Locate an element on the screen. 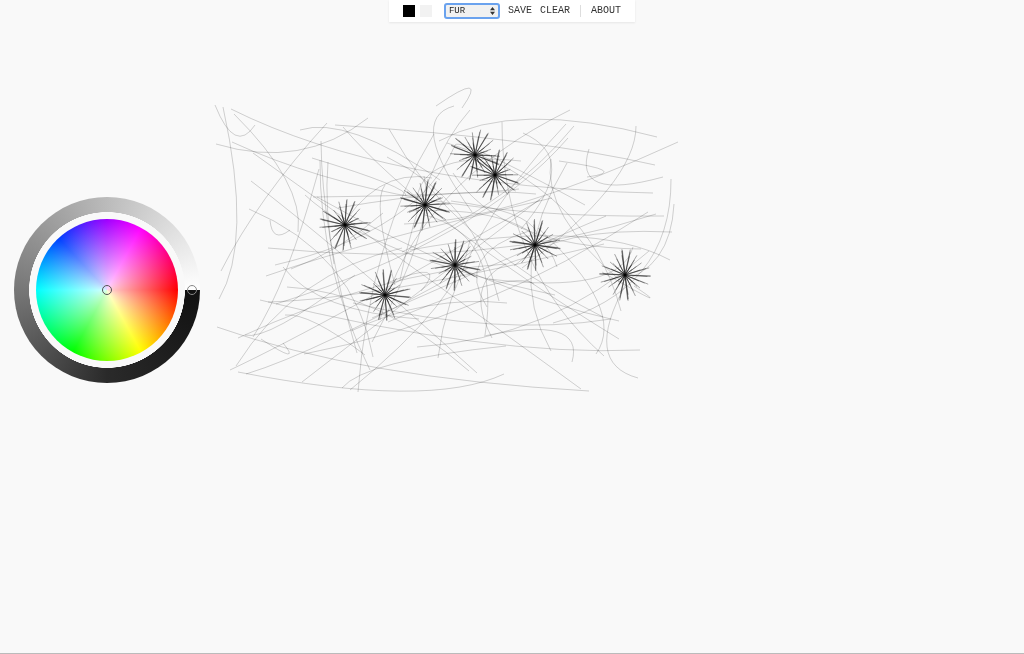  clear-button: CLEAR is located at coordinates (555, 11).